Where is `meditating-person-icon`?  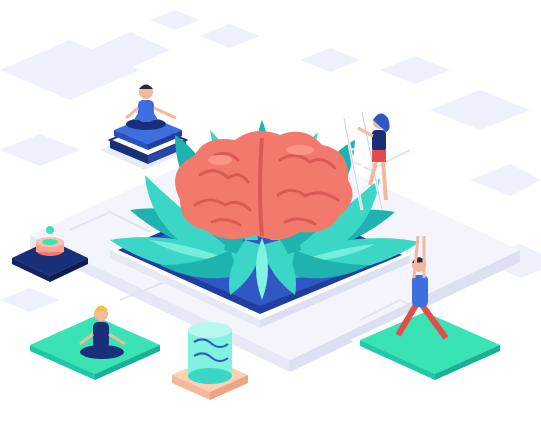 meditating-person-icon is located at coordinates (145, 127).